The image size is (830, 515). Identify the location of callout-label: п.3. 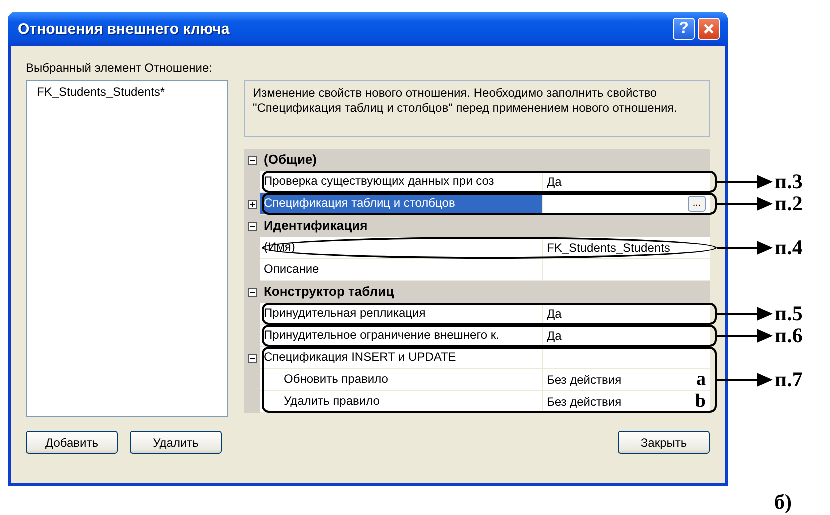
(789, 182).